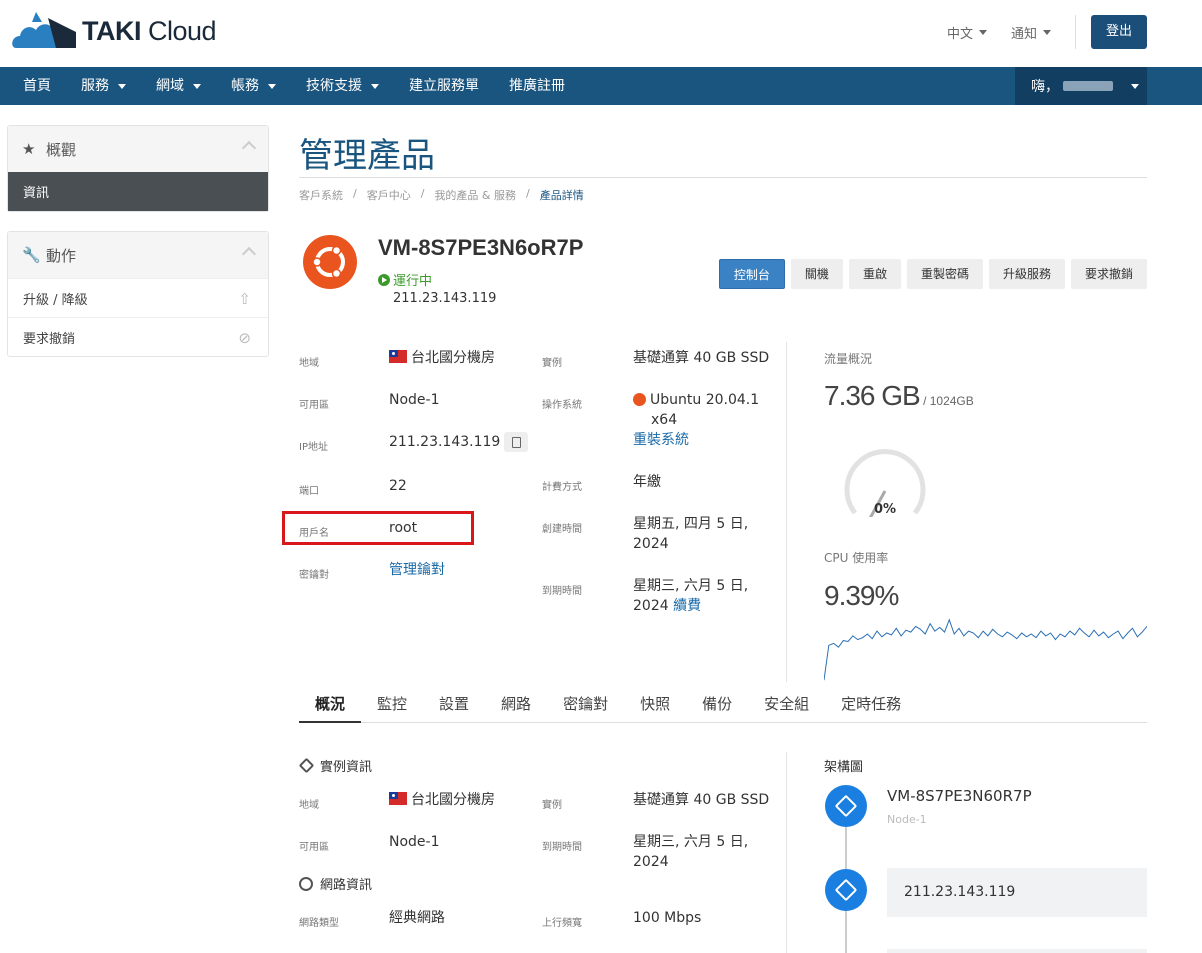  What do you see at coordinates (414, 842) in the screenshot?
I see `ov-zone-value: Node-1` at bounding box center [414, 842].